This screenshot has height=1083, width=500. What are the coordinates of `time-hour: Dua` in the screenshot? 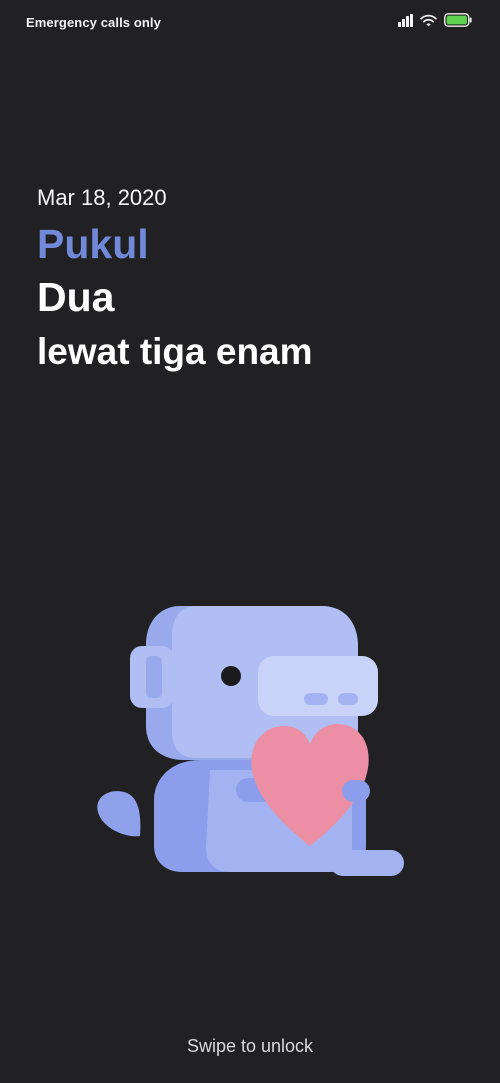 It's located at (76, 297).